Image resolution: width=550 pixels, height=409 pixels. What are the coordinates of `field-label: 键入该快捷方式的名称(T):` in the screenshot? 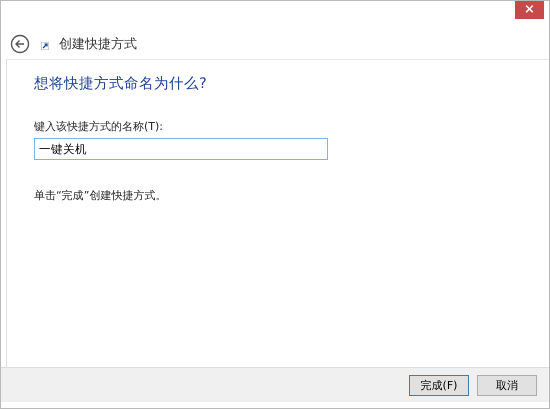 It's located at (99, 126).